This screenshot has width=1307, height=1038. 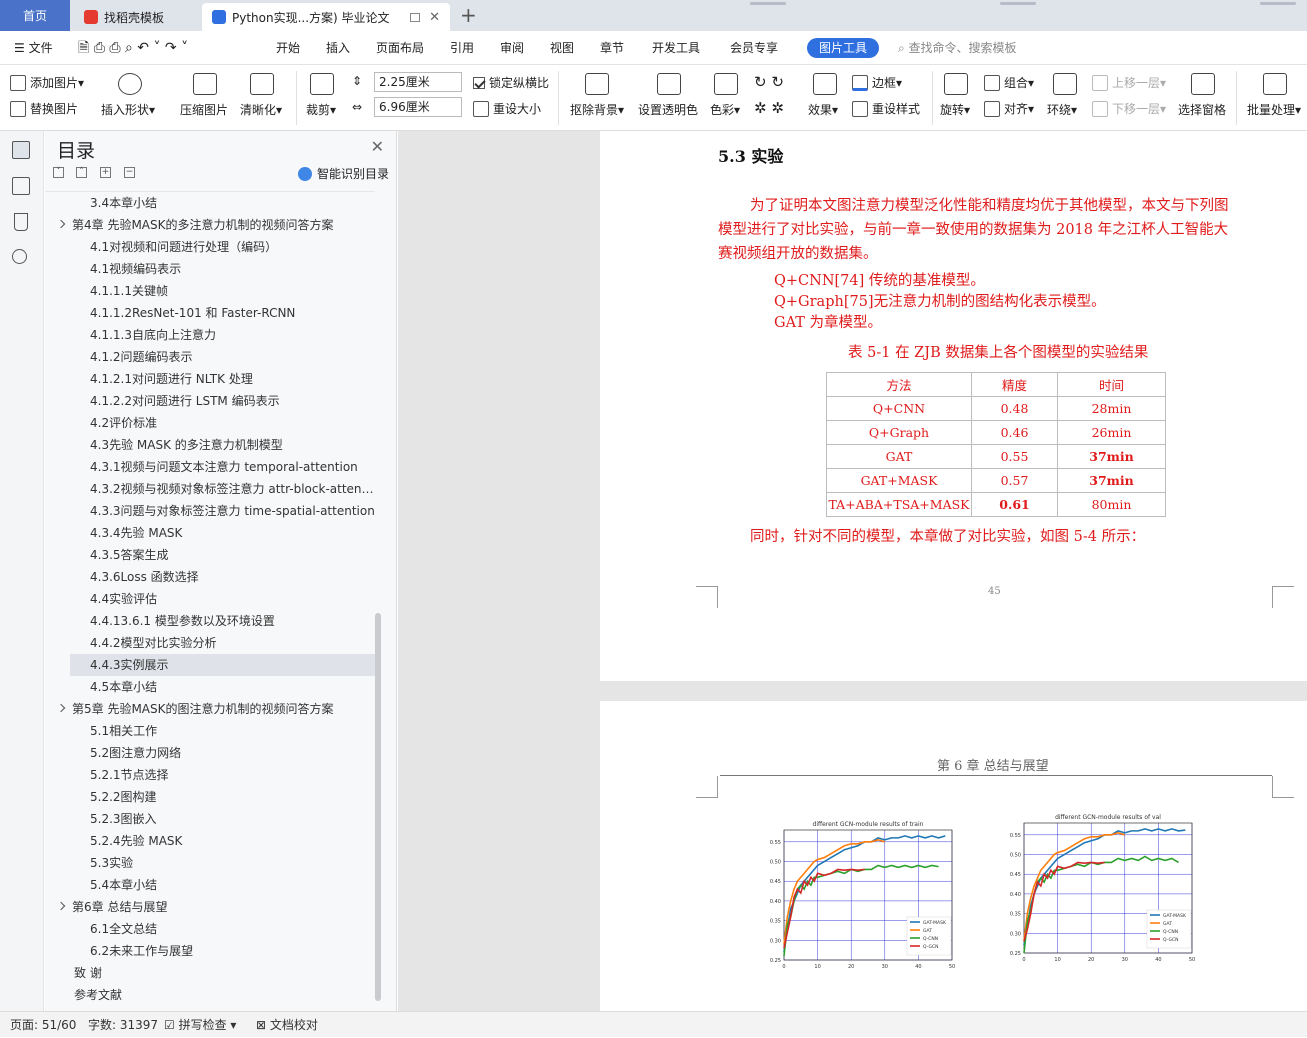 I want to click on toc-item: 4.1视频编码表示, so click(x=210, y=269).